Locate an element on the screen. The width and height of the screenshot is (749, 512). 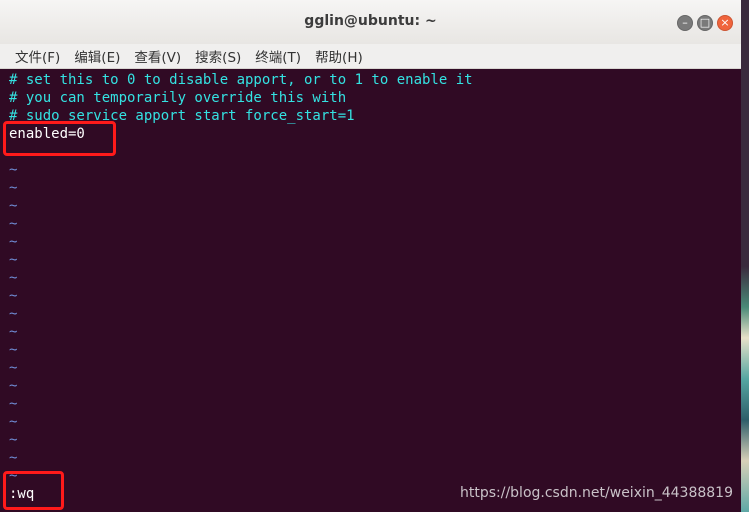
minimize-icon: – is located at coordinates (685, 23).